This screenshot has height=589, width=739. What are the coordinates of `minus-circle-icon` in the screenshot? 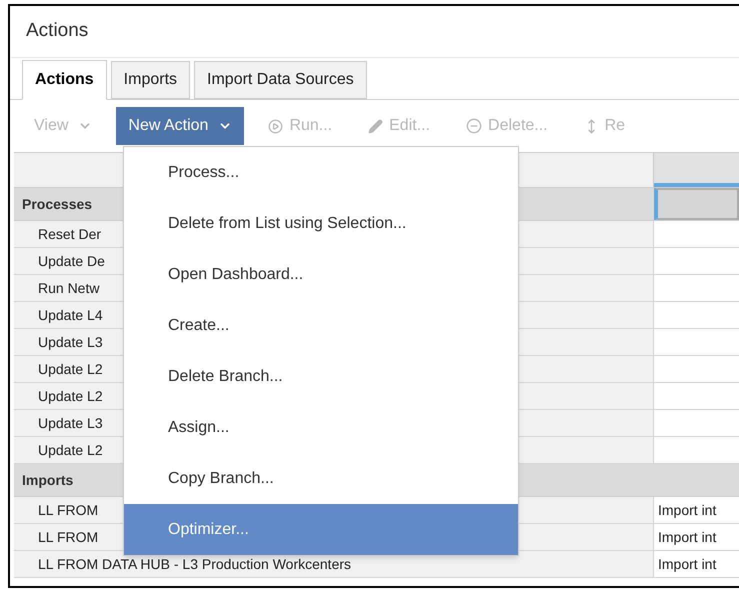 It's located at (474, 126).